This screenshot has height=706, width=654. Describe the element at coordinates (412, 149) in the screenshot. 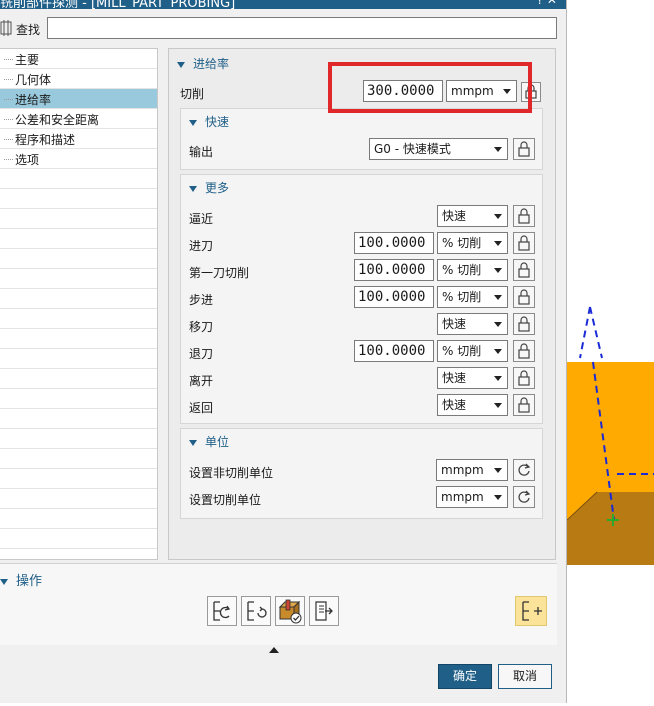

I see `dropdown-value: G0 - 快速模式` at that location.